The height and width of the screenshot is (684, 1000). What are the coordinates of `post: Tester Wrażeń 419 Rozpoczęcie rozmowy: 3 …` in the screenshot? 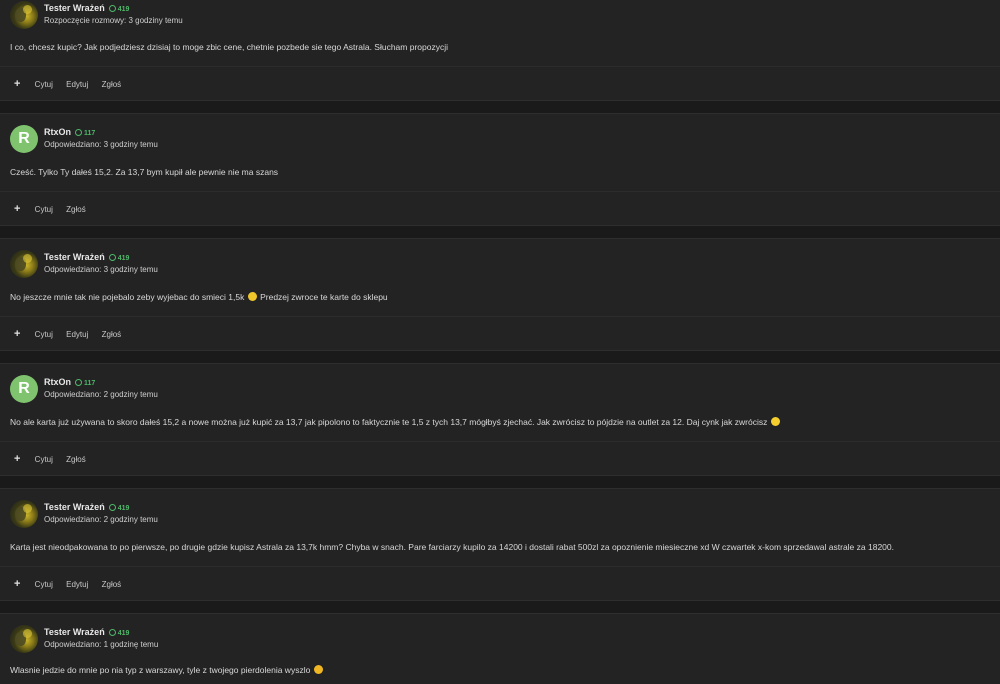 It's located at (500, 50).